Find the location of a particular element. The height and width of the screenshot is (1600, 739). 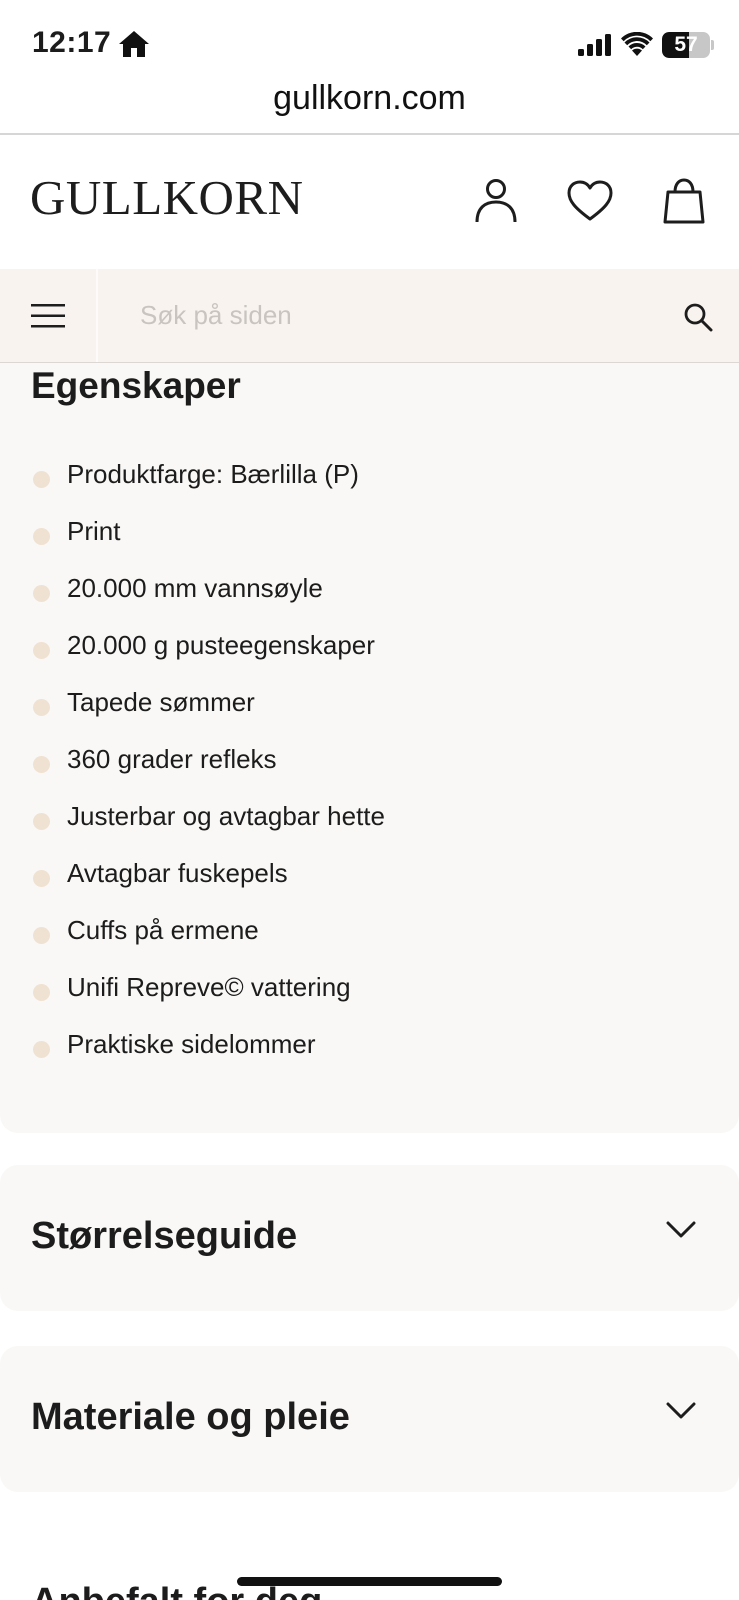

feature-item: Justerbar og avtagbar hette is located at coordinates (350, 825).